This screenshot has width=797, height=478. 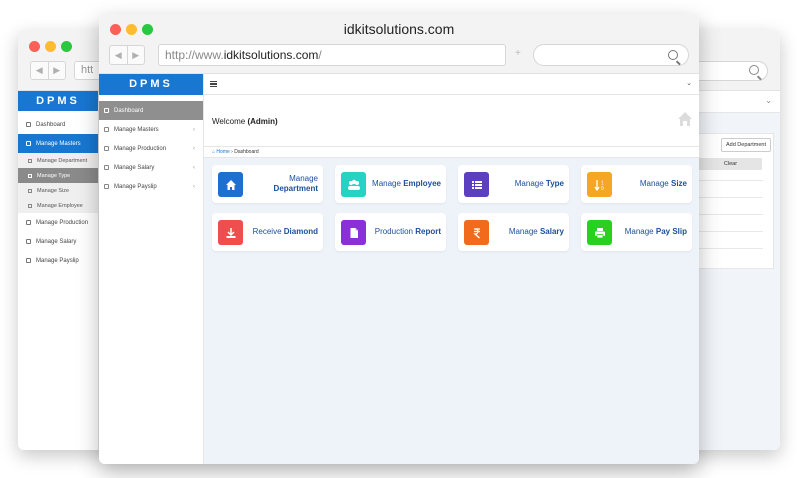 I want to click on back-topbar: ⌄, so click(x=739, y=102).